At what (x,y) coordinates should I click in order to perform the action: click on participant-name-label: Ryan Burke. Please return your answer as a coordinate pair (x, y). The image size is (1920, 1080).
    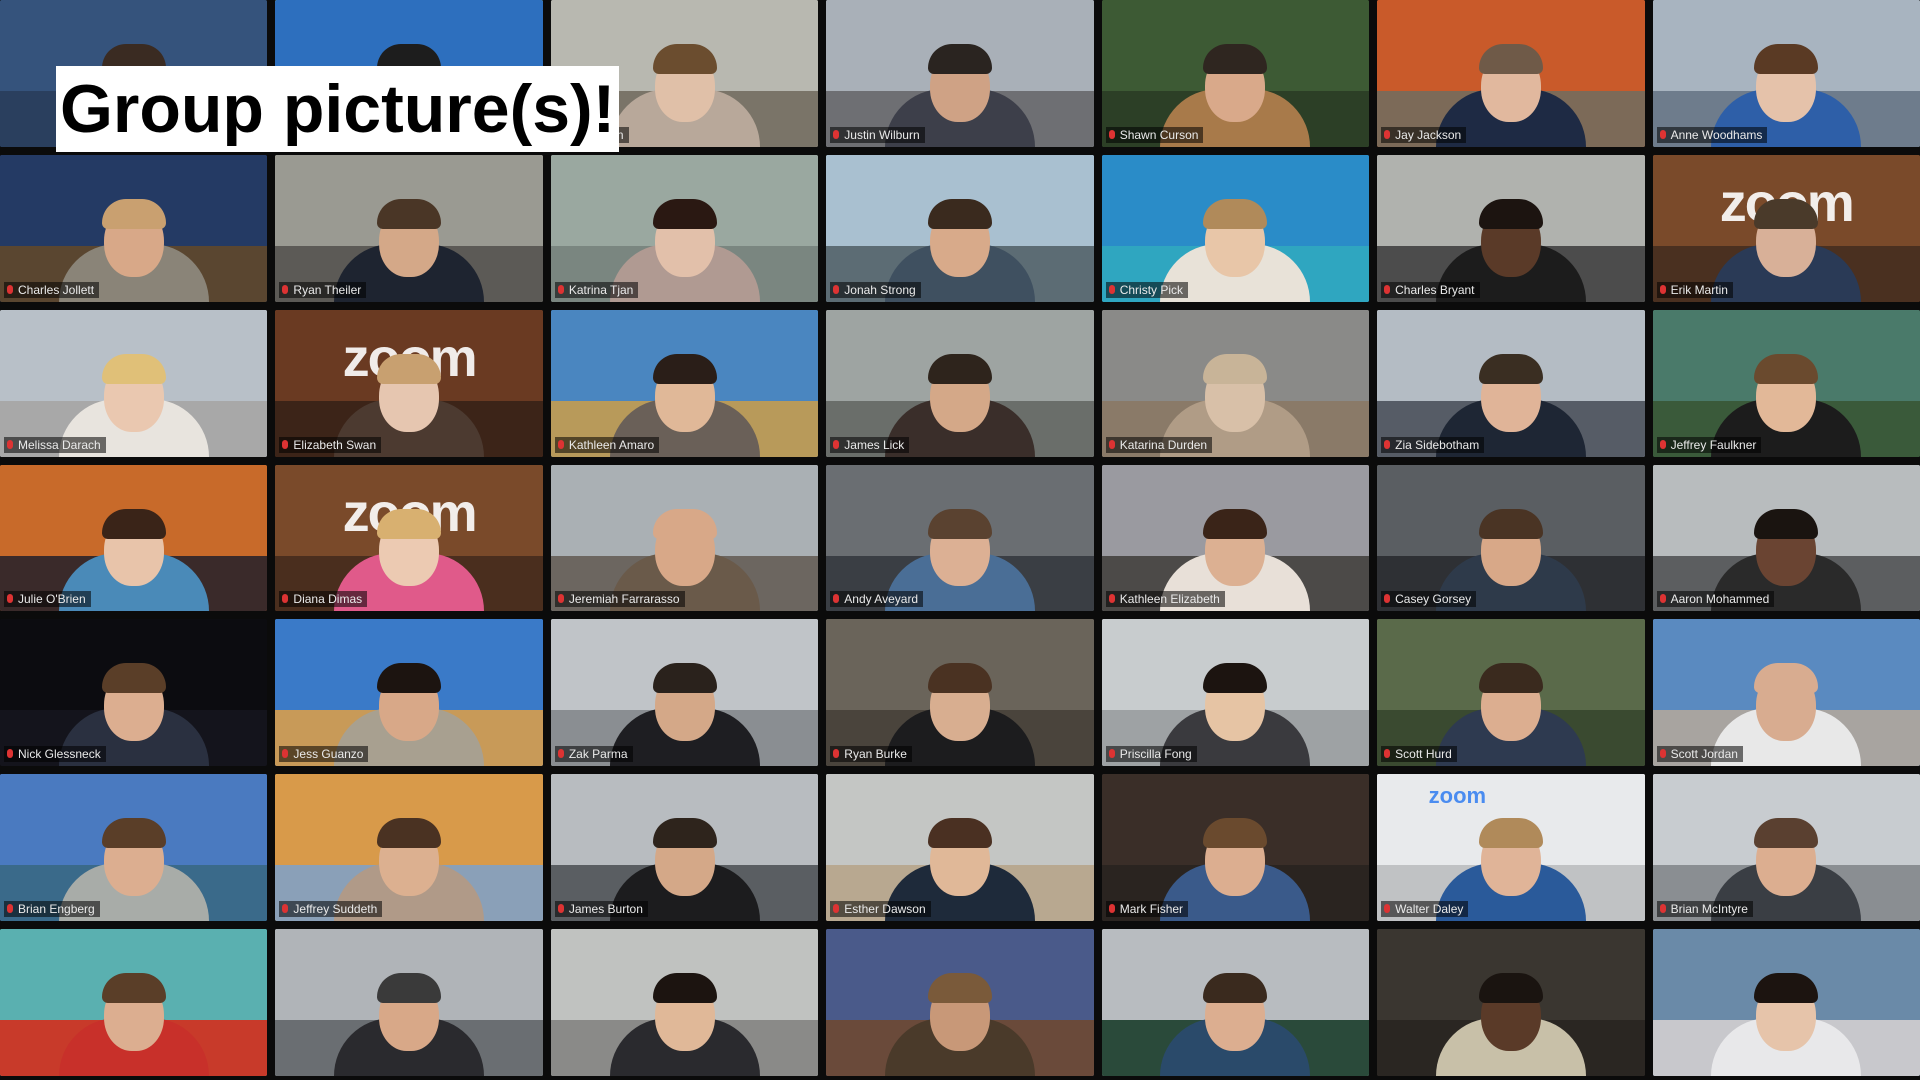
    Looking at the image, I should click on (871, 754).